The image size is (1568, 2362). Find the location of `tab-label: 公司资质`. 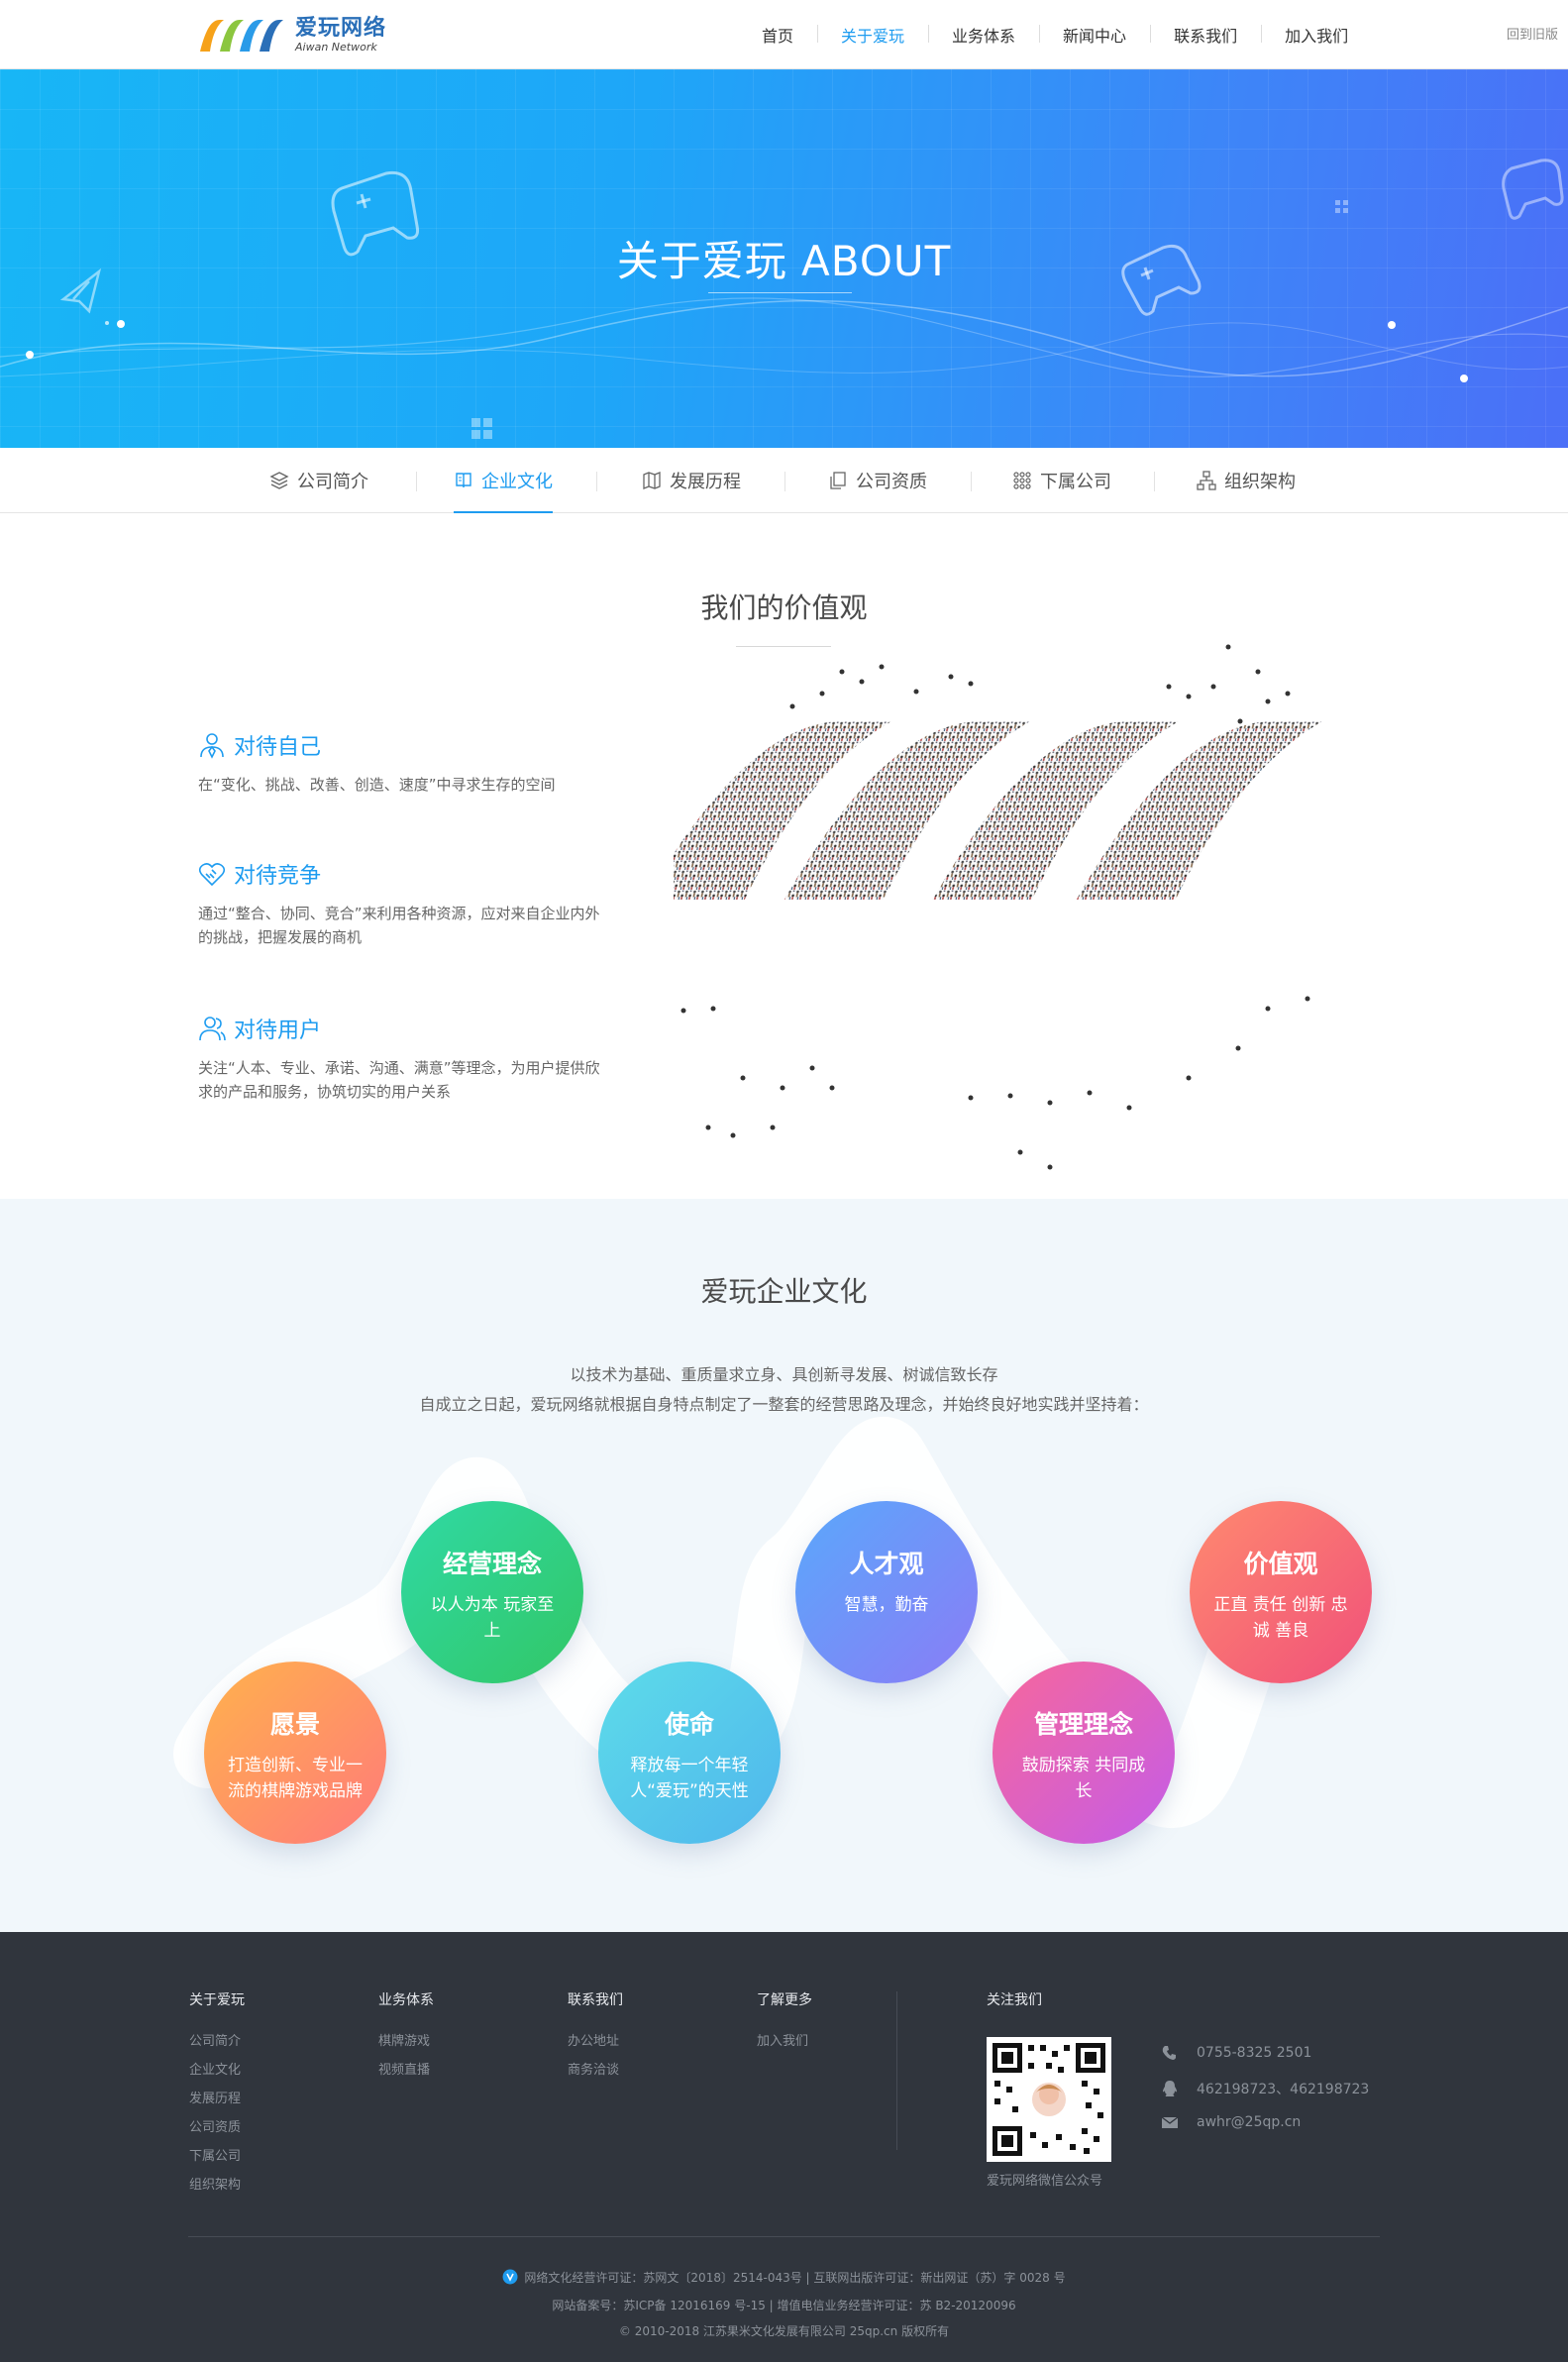

tab-label: 公司资质 is located at coordinates (892, 482).